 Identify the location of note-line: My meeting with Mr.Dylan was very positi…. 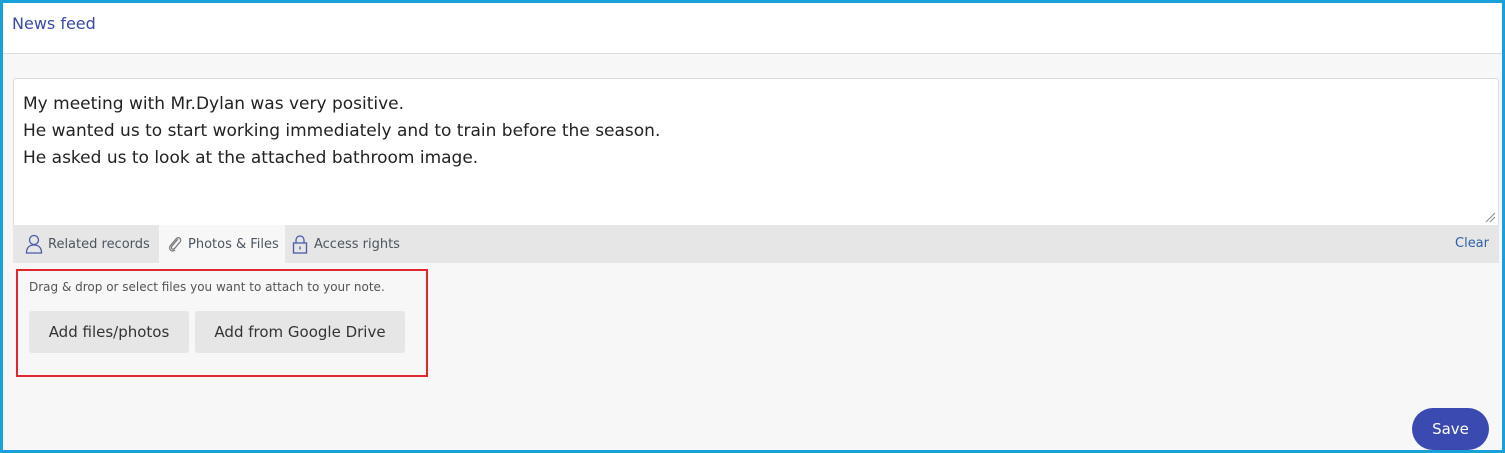
(214, 104).